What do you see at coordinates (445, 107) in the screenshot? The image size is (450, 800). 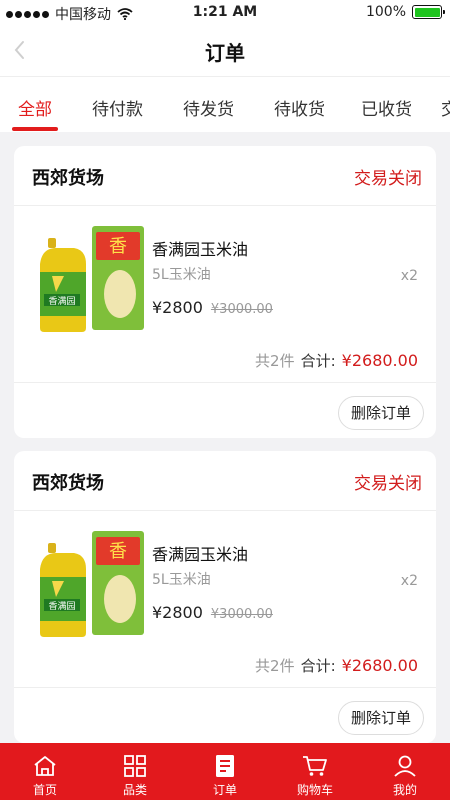 I see `tab-more: 交` at bounding box center [445, 107].